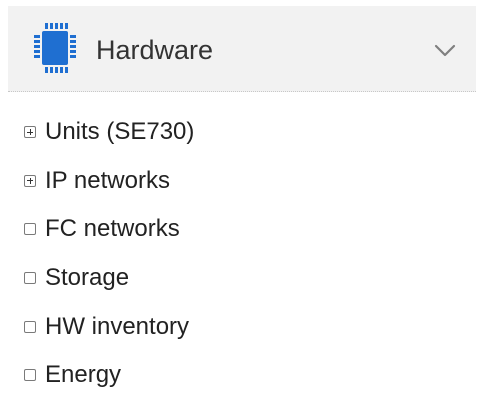 The image size is (483, 398). I want to click on tree-item-label: Storage, so click(87, 278).